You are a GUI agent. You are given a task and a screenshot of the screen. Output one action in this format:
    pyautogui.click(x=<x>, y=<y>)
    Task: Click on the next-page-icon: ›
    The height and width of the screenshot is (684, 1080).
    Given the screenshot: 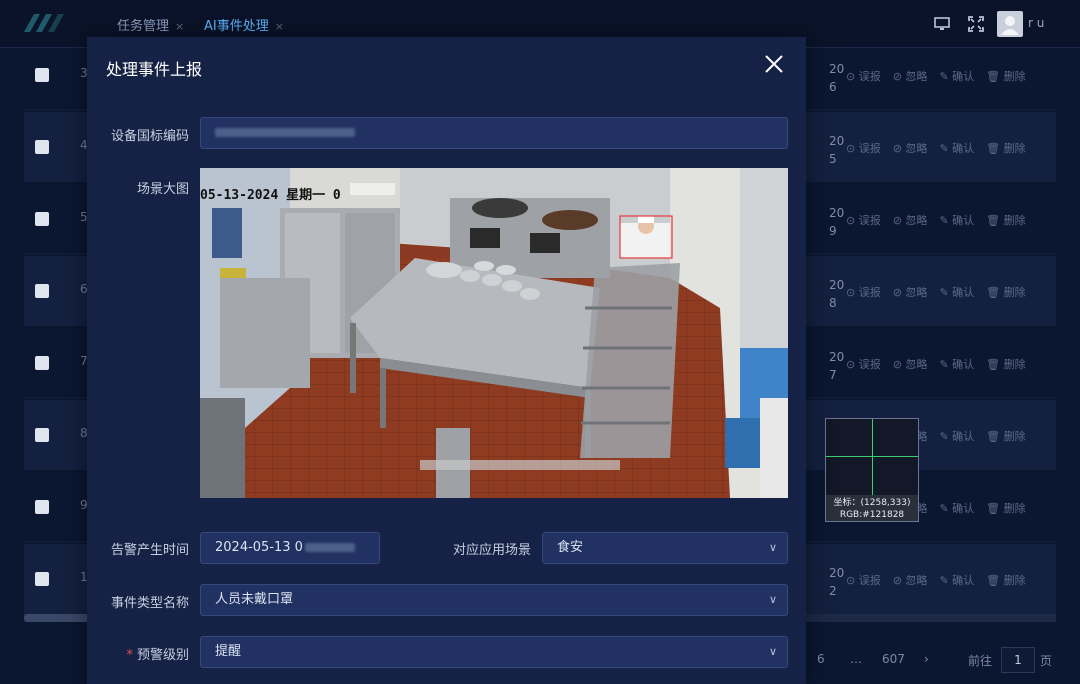 What is the action you would take?
    pyautogui.click(x=926, y=659)
    